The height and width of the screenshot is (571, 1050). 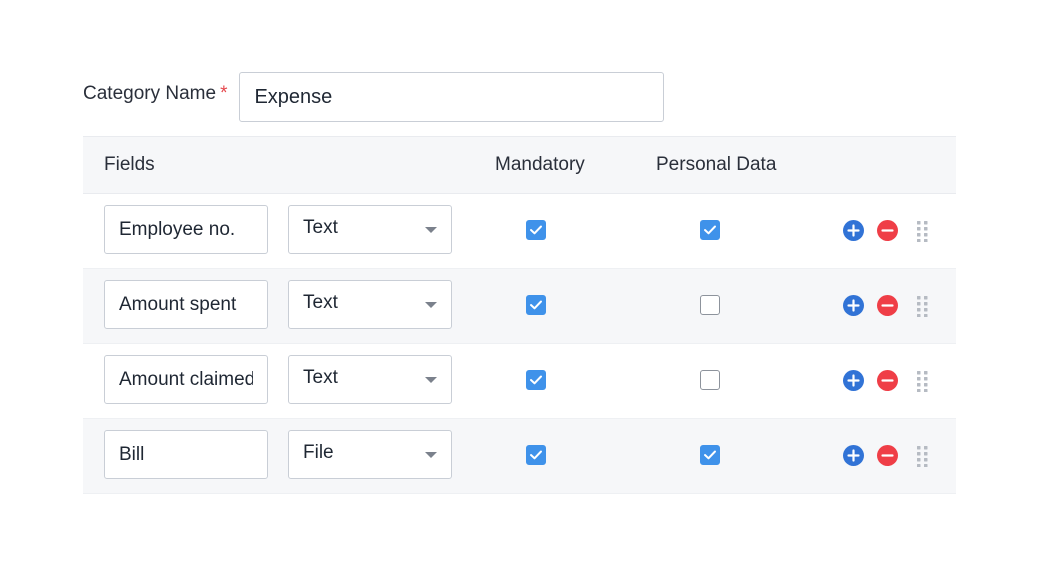 I want to click on table-row: File, so click(x=519, y=456).